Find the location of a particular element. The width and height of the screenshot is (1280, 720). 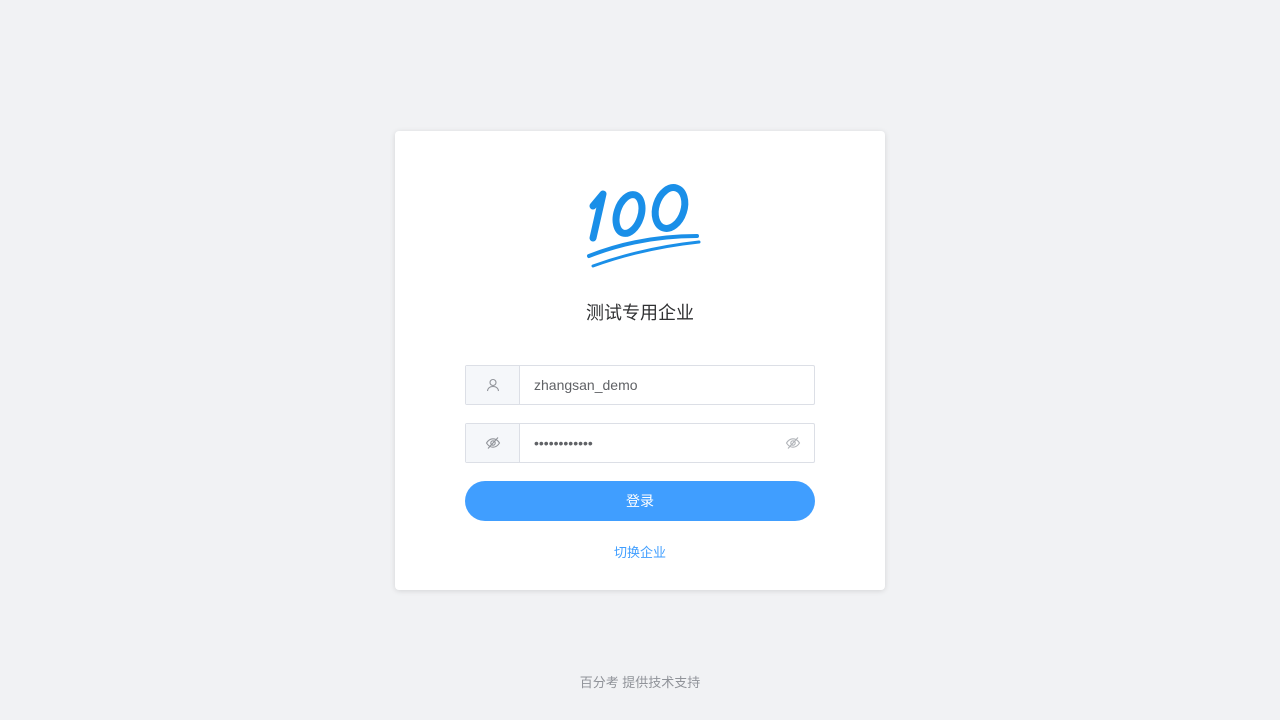

password-input is located at coordinates (649, 443).